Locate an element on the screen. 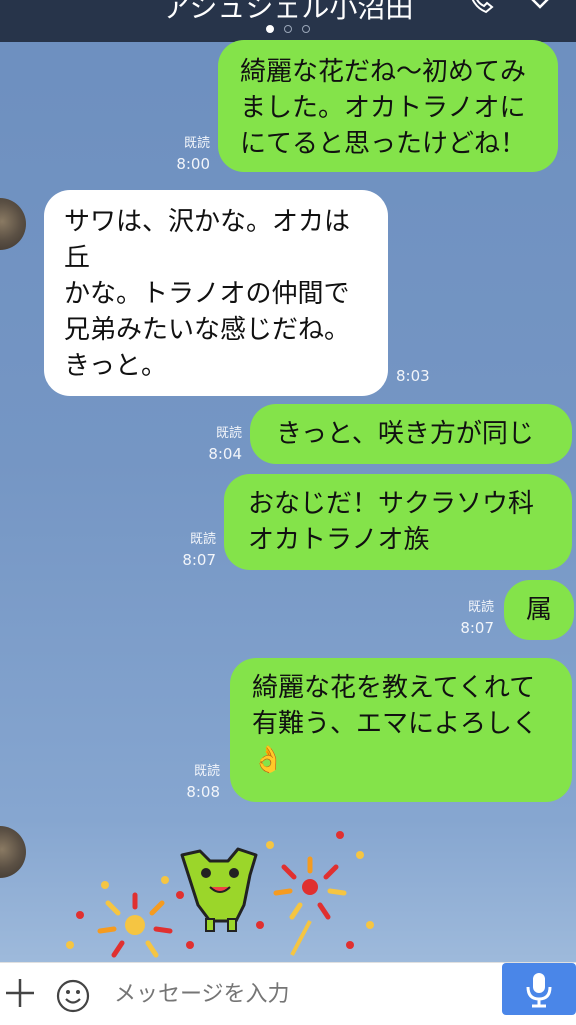  message-line: きっと。 is located at coordinates (115, 366).